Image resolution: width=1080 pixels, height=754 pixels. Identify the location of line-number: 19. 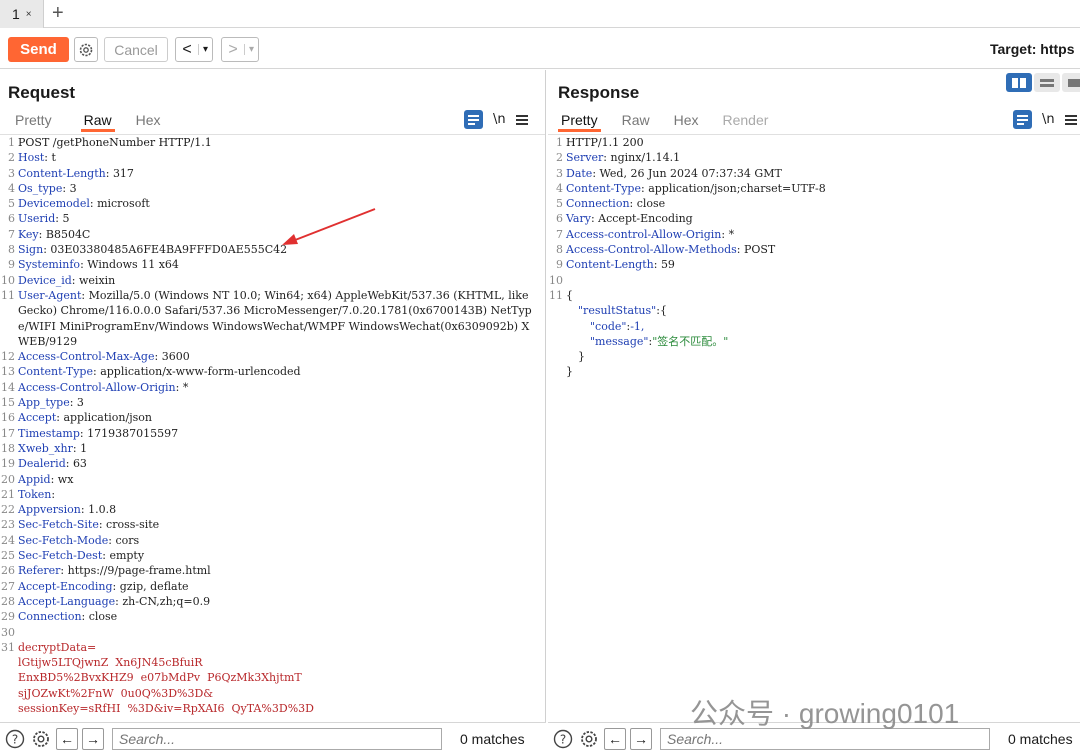
(8, 464).